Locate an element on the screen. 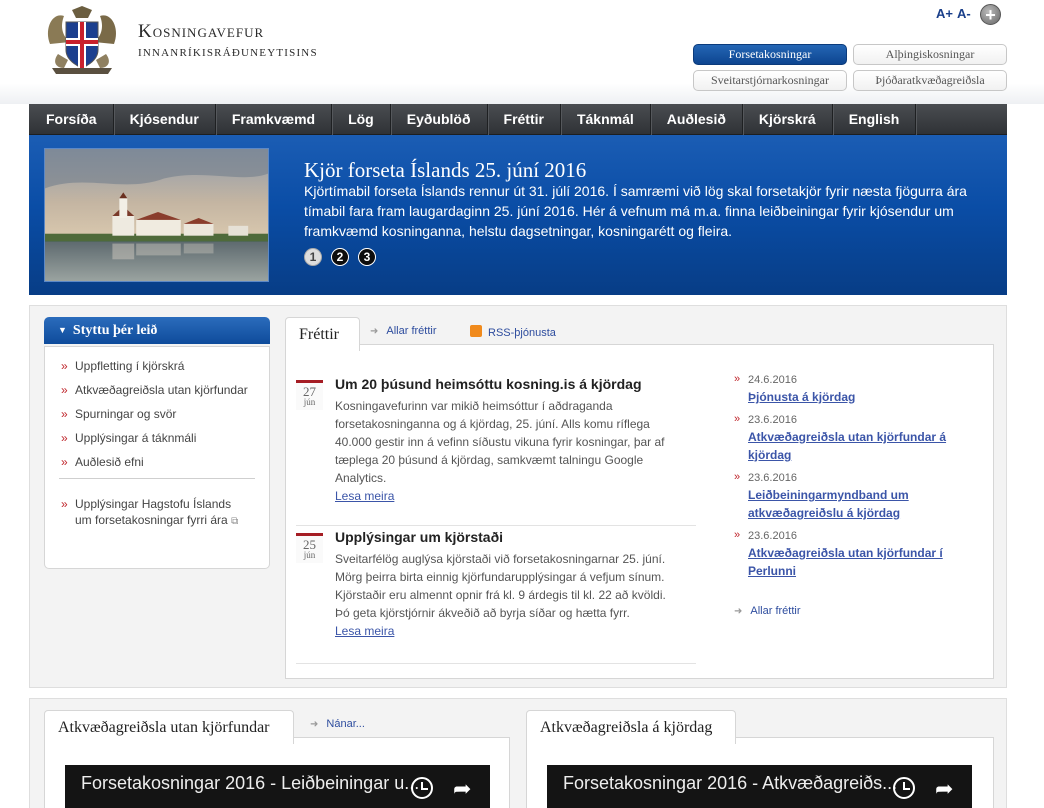  nav-item-kjosendur: Kjósendur is located at coordinates (165, 119).